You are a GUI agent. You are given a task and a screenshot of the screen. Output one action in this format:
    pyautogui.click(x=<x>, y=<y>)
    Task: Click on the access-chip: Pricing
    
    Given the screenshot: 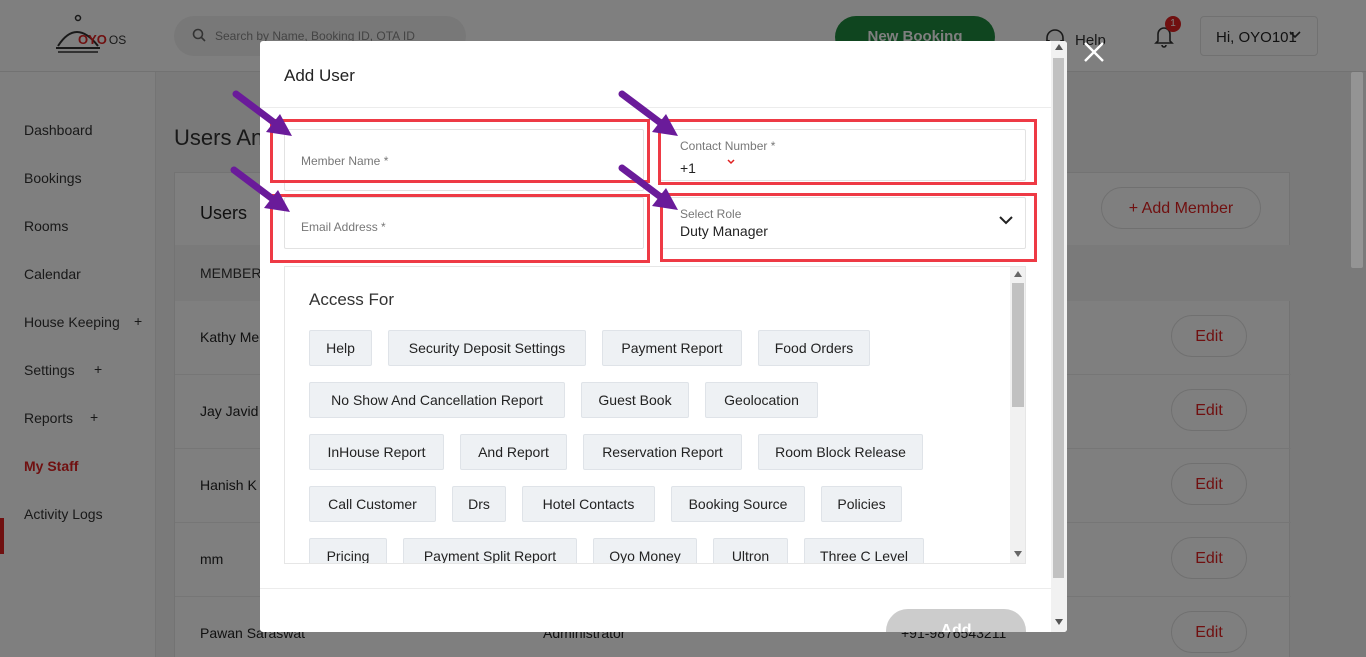 What is the action you would take?
    pyautogui.click(x=348, y=550)
    